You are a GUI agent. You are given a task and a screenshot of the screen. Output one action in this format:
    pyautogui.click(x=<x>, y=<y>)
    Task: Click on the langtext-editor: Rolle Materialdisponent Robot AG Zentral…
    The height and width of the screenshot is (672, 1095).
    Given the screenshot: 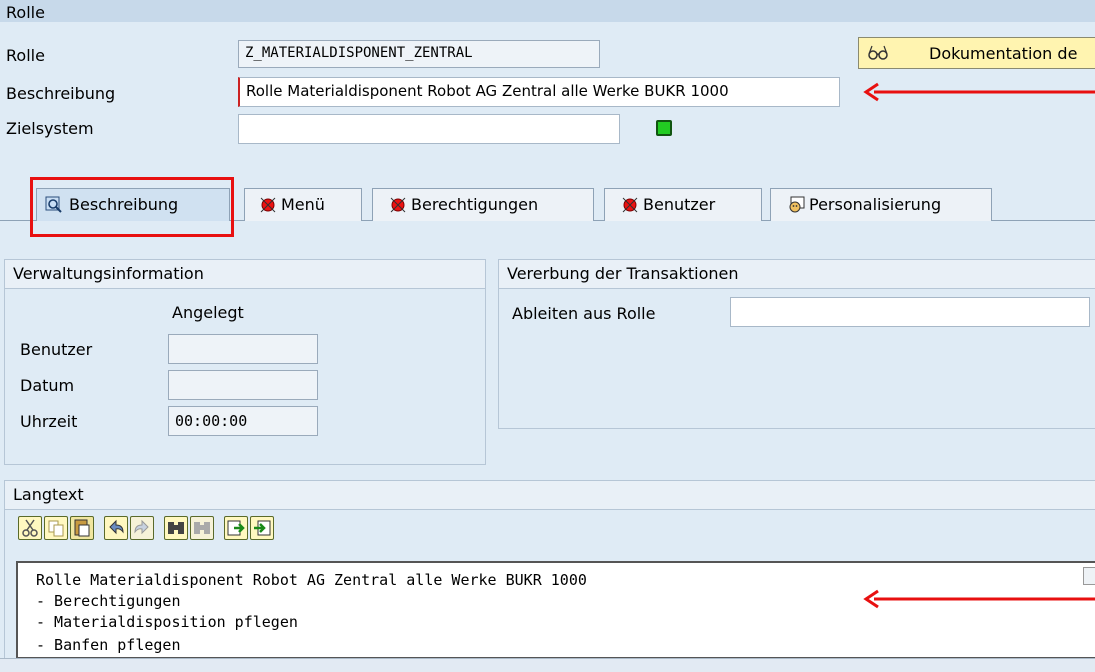 What is the action you would take?
    pyautogui.click(x=555, y=610)
    